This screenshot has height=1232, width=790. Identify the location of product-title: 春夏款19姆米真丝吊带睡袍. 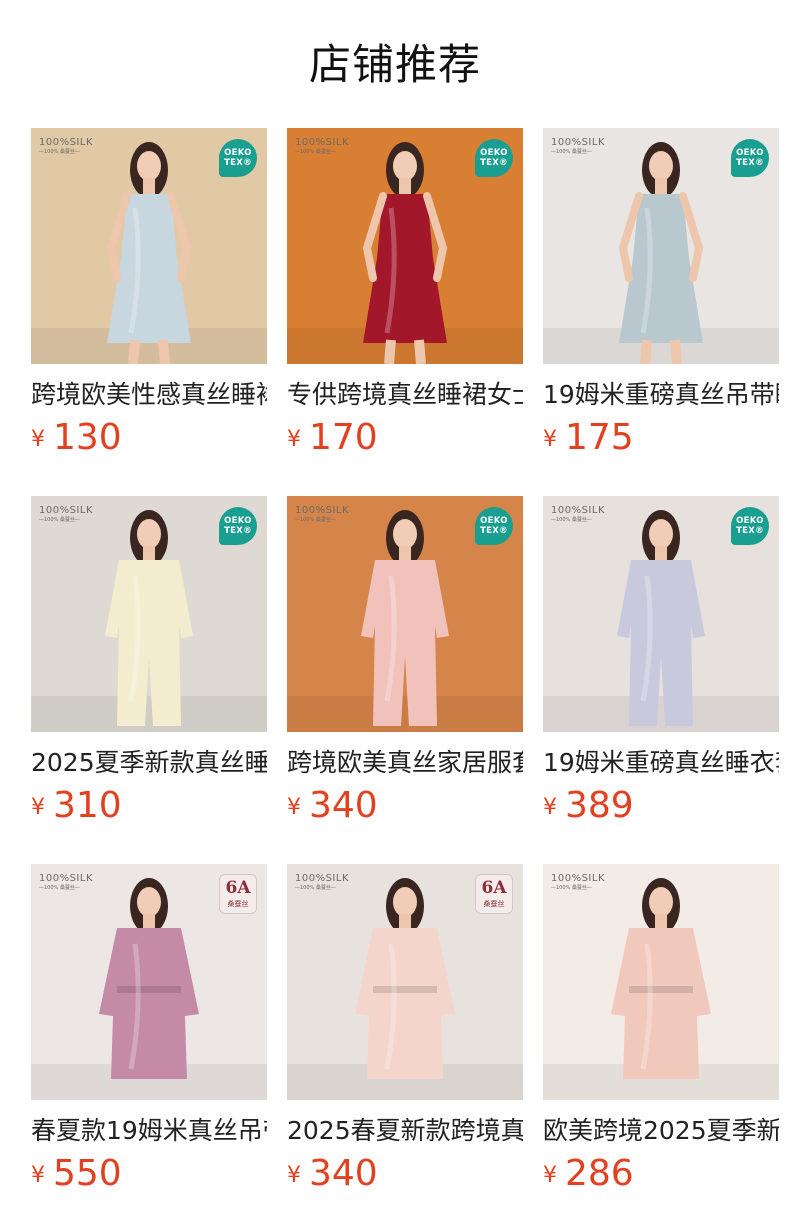
(149, 1131).